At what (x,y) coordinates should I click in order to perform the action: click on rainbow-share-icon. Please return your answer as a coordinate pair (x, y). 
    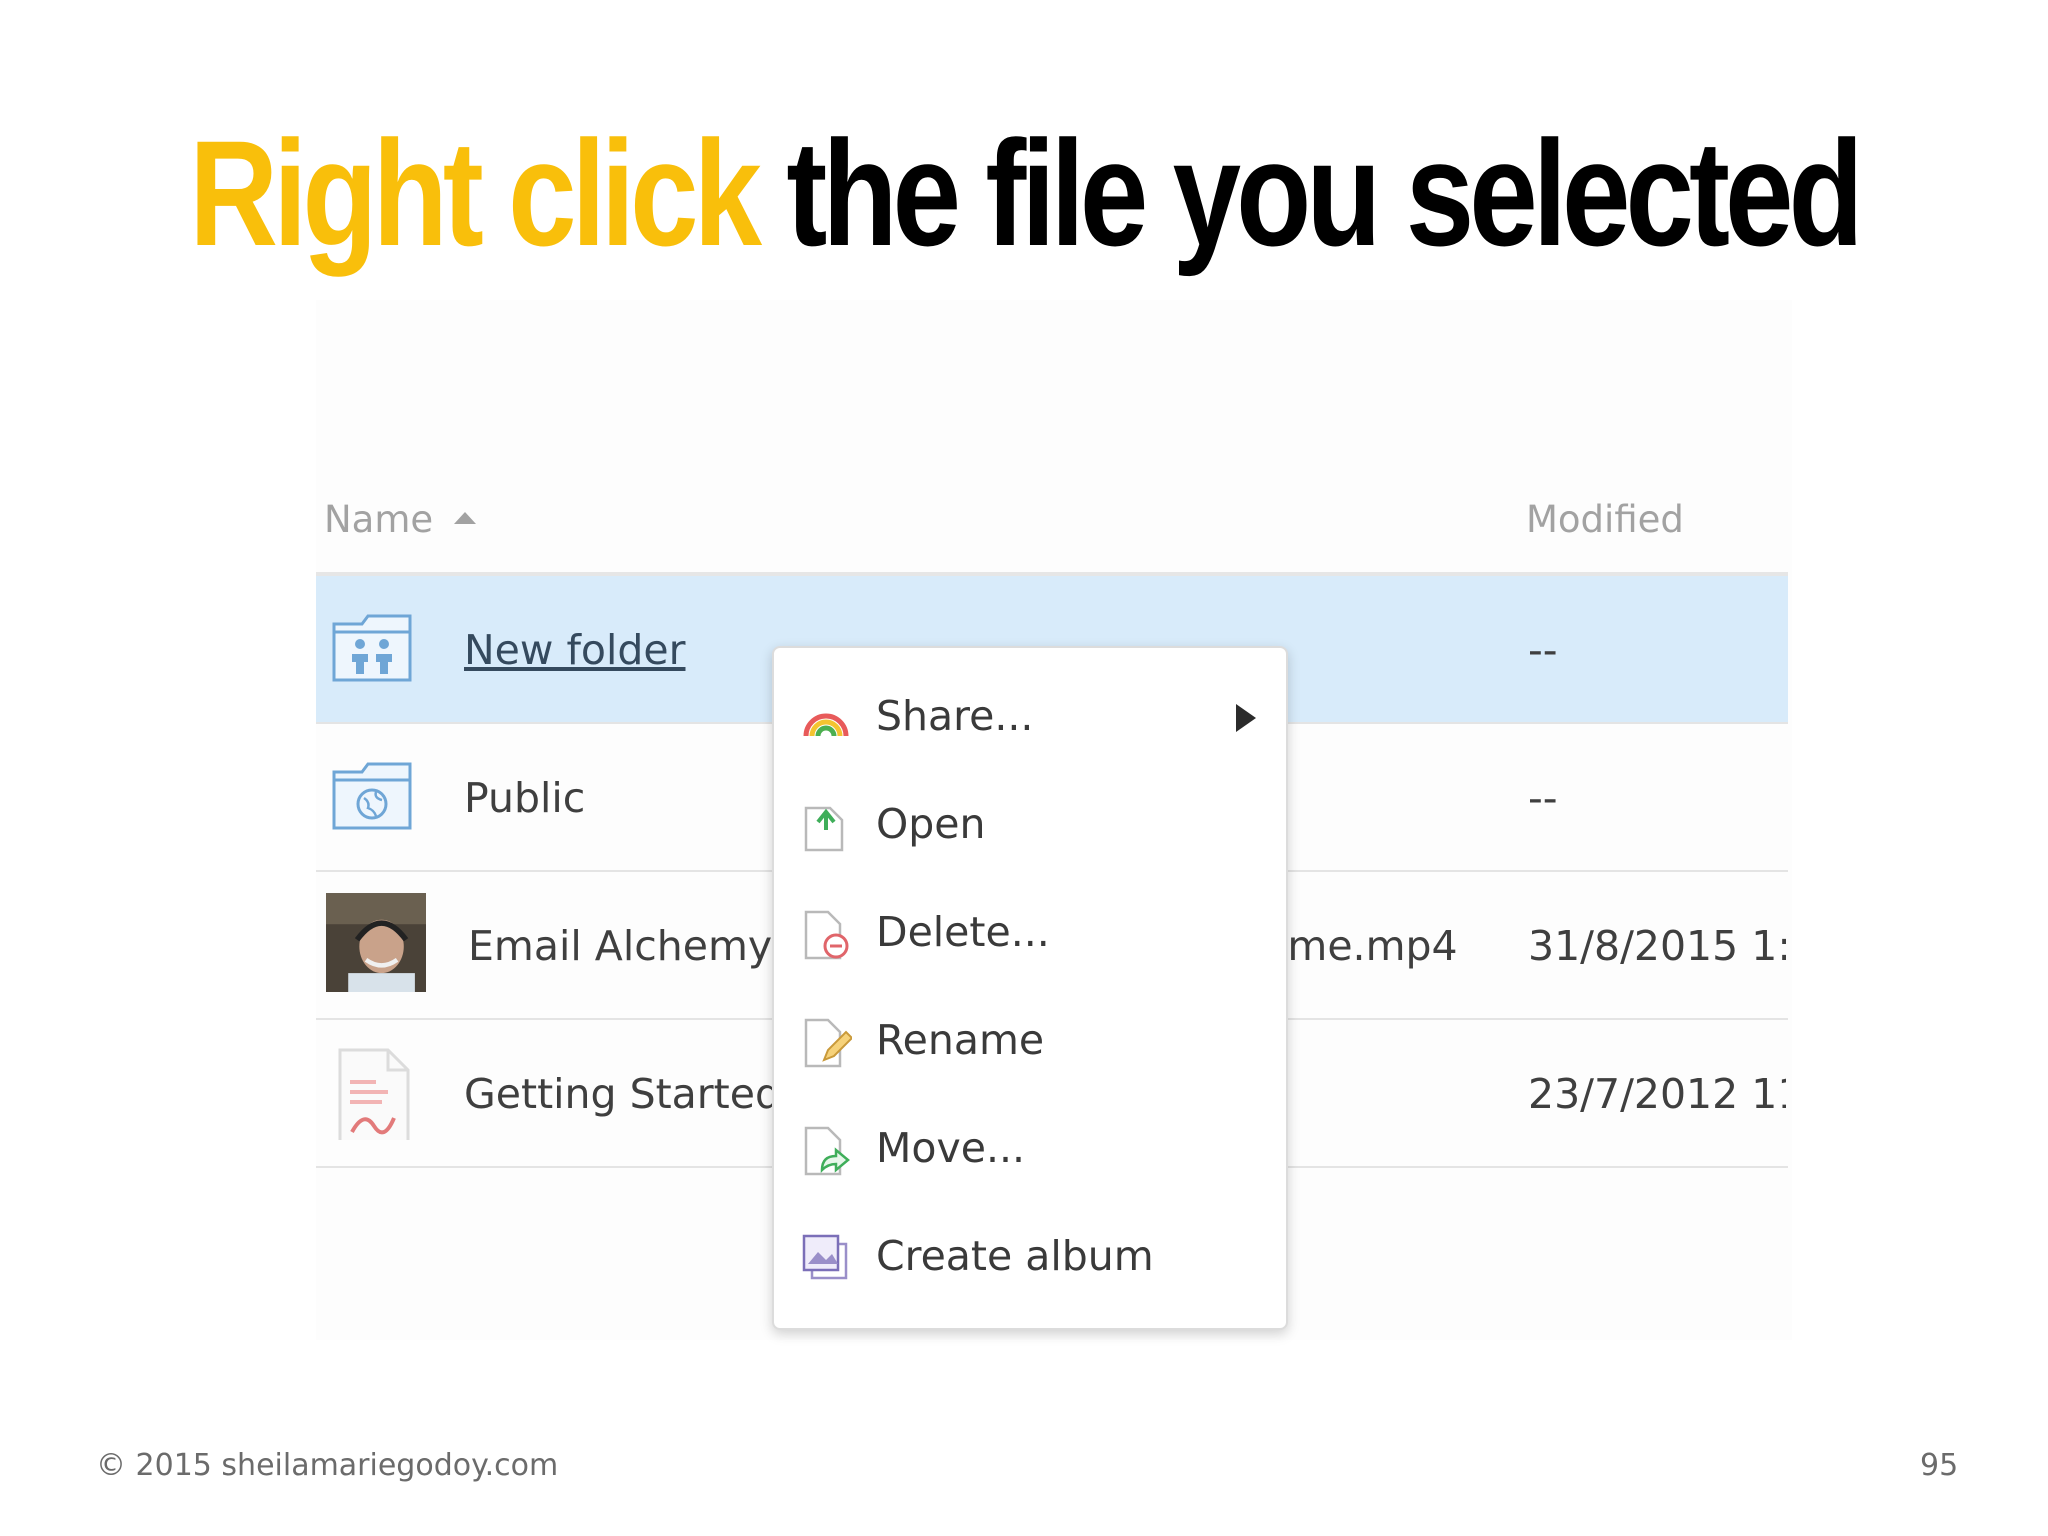
    Looking at the image, I should click on (826, 725).